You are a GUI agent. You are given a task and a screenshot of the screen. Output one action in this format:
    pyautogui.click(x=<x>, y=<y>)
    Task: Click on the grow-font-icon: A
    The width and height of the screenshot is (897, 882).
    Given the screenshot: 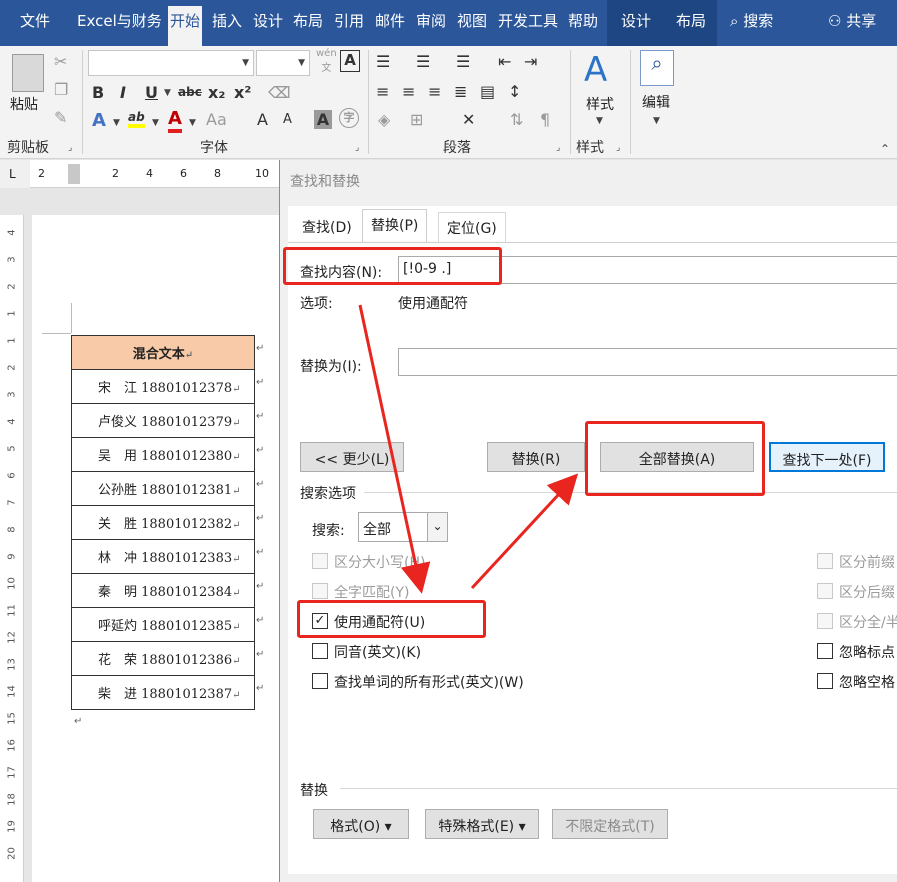 What is the action you would take?
    pyautogui.click(x=262, y=119)
    